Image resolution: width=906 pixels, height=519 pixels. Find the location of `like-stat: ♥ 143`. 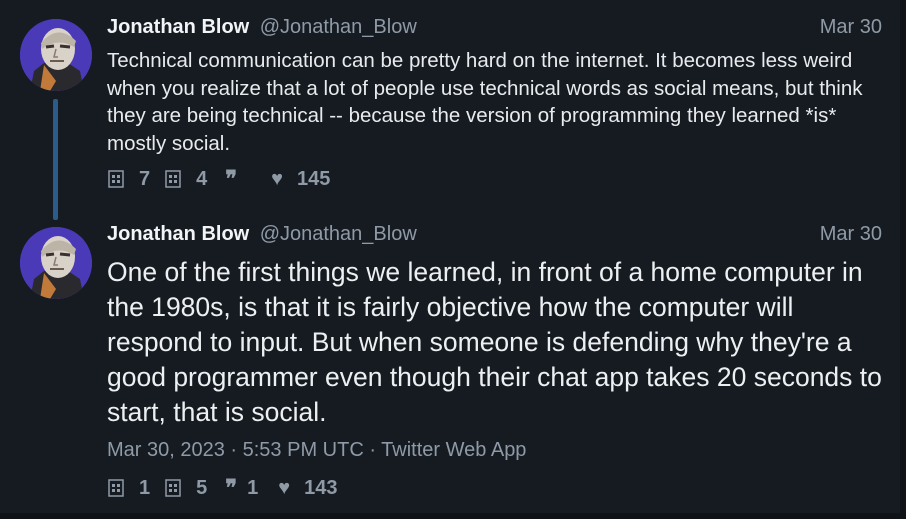

like-stat: ♥ 143 is located at coordinates (304, 488).